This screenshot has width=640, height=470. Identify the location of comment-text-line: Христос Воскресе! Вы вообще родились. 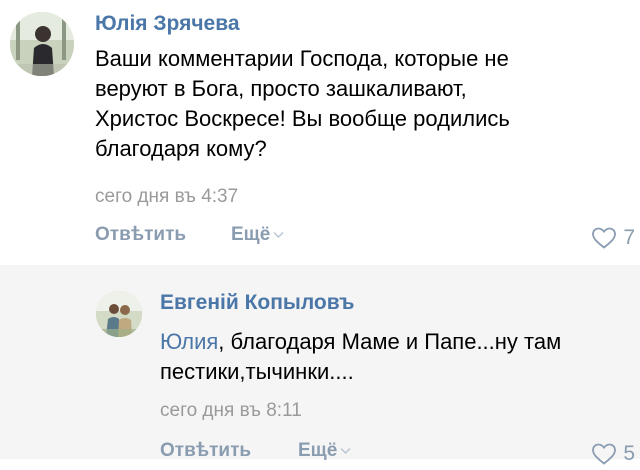
(302, 118).